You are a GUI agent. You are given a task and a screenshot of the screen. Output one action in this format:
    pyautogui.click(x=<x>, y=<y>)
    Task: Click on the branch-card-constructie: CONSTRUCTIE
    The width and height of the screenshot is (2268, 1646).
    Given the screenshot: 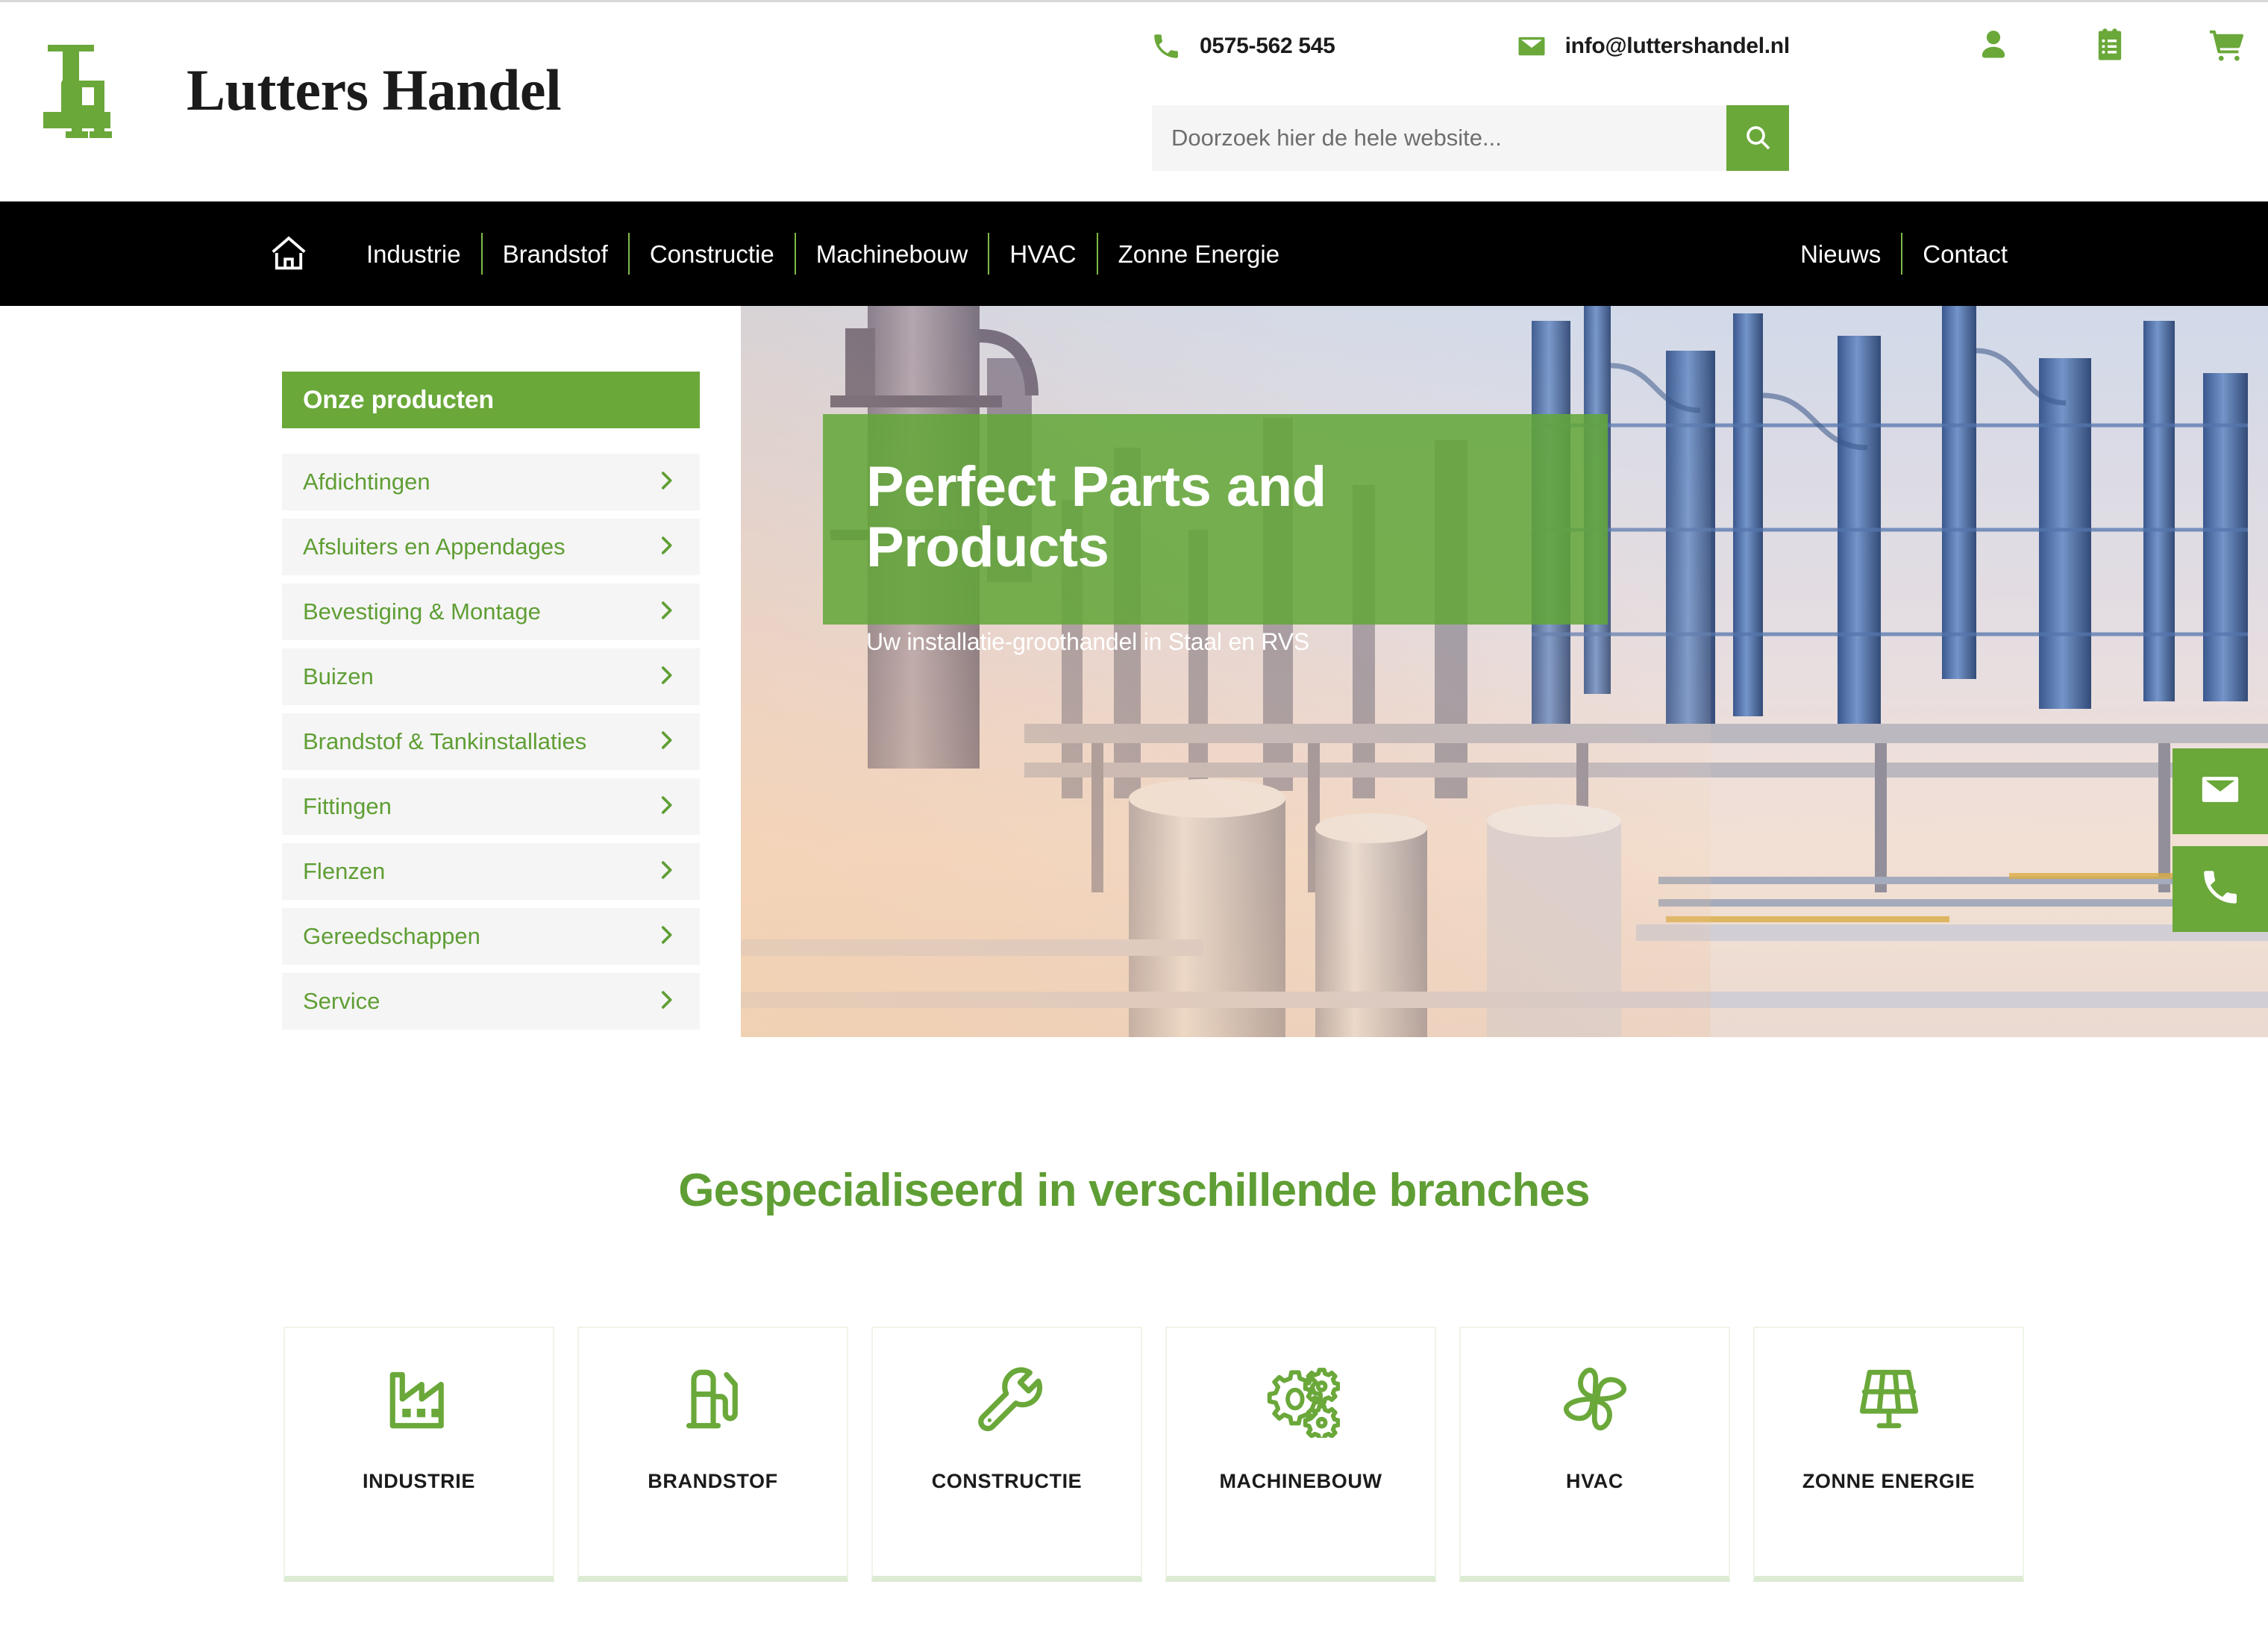 What is the action you would take?
    pyautogui.click(x=1006, y=1454)
    